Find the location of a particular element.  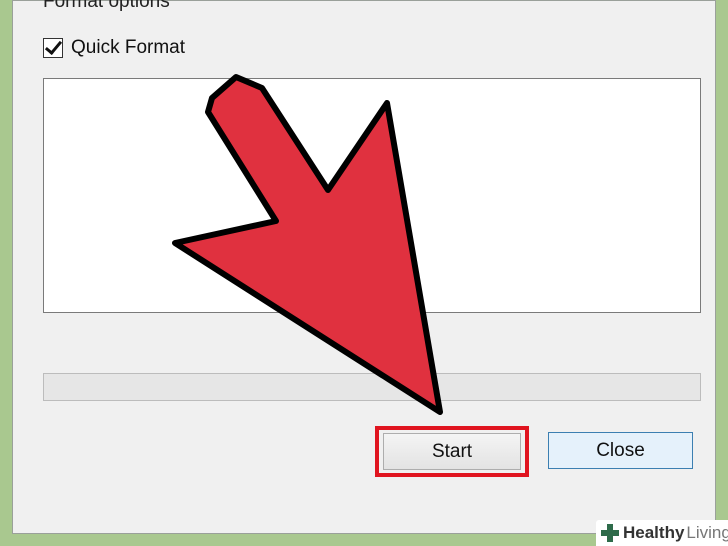

watermark-word-living: Living is located at coordinates (707, 532).